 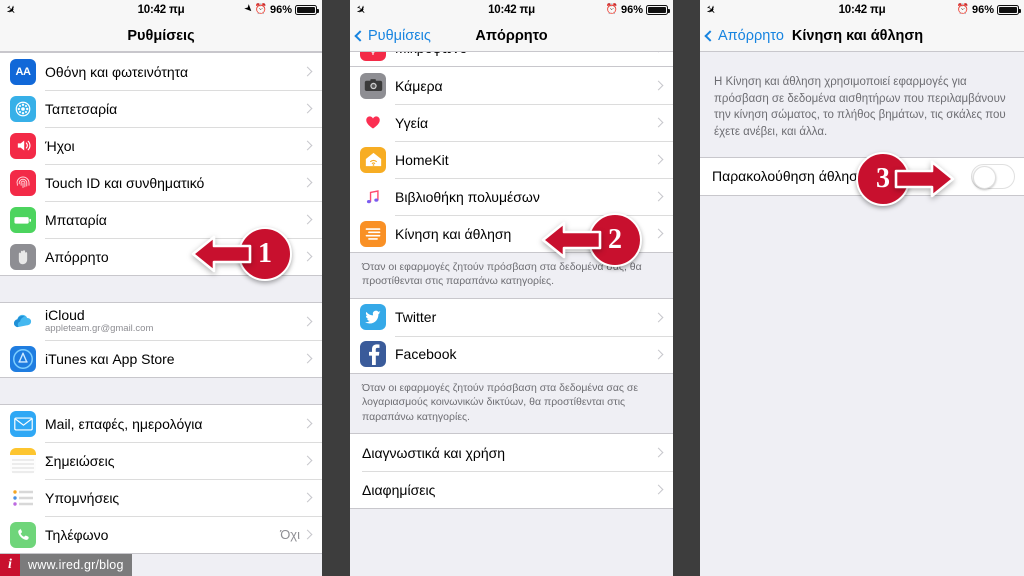 I want to click on row-label: Οθόνη και φωτεινότητα, so click(x=117, y=71).